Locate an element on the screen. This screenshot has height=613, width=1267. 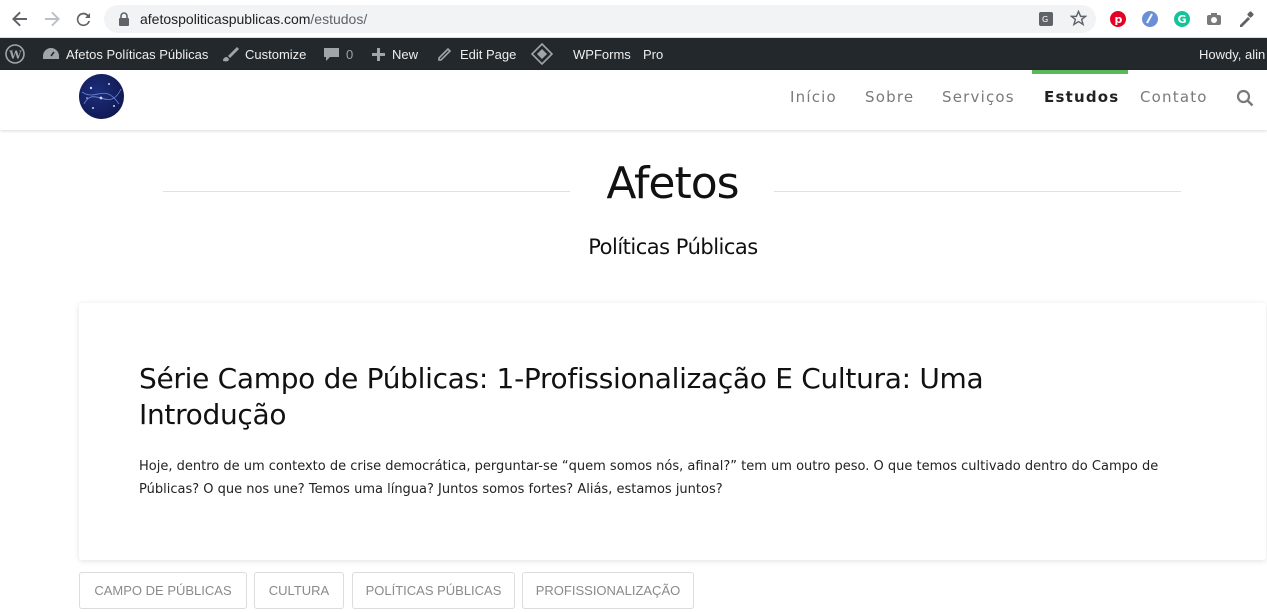
eyedropper-extension-icon is located at coordinates (1246, 19).